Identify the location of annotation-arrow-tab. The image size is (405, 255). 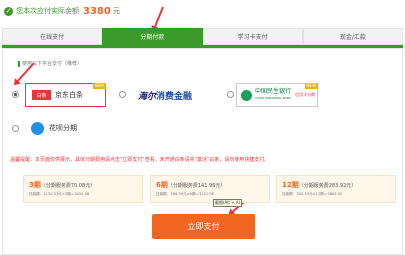
(158, 18).